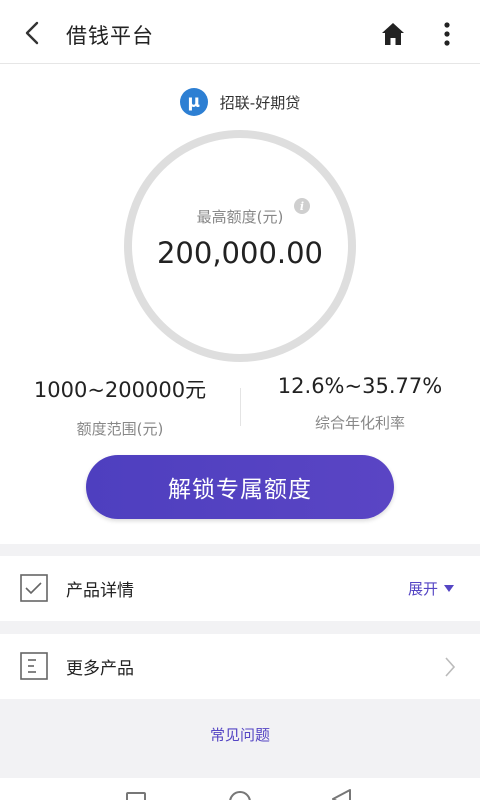 This screenshot has height=800, width=480. I want to click on product-name: 招联-好期贷, so click(260, 102).